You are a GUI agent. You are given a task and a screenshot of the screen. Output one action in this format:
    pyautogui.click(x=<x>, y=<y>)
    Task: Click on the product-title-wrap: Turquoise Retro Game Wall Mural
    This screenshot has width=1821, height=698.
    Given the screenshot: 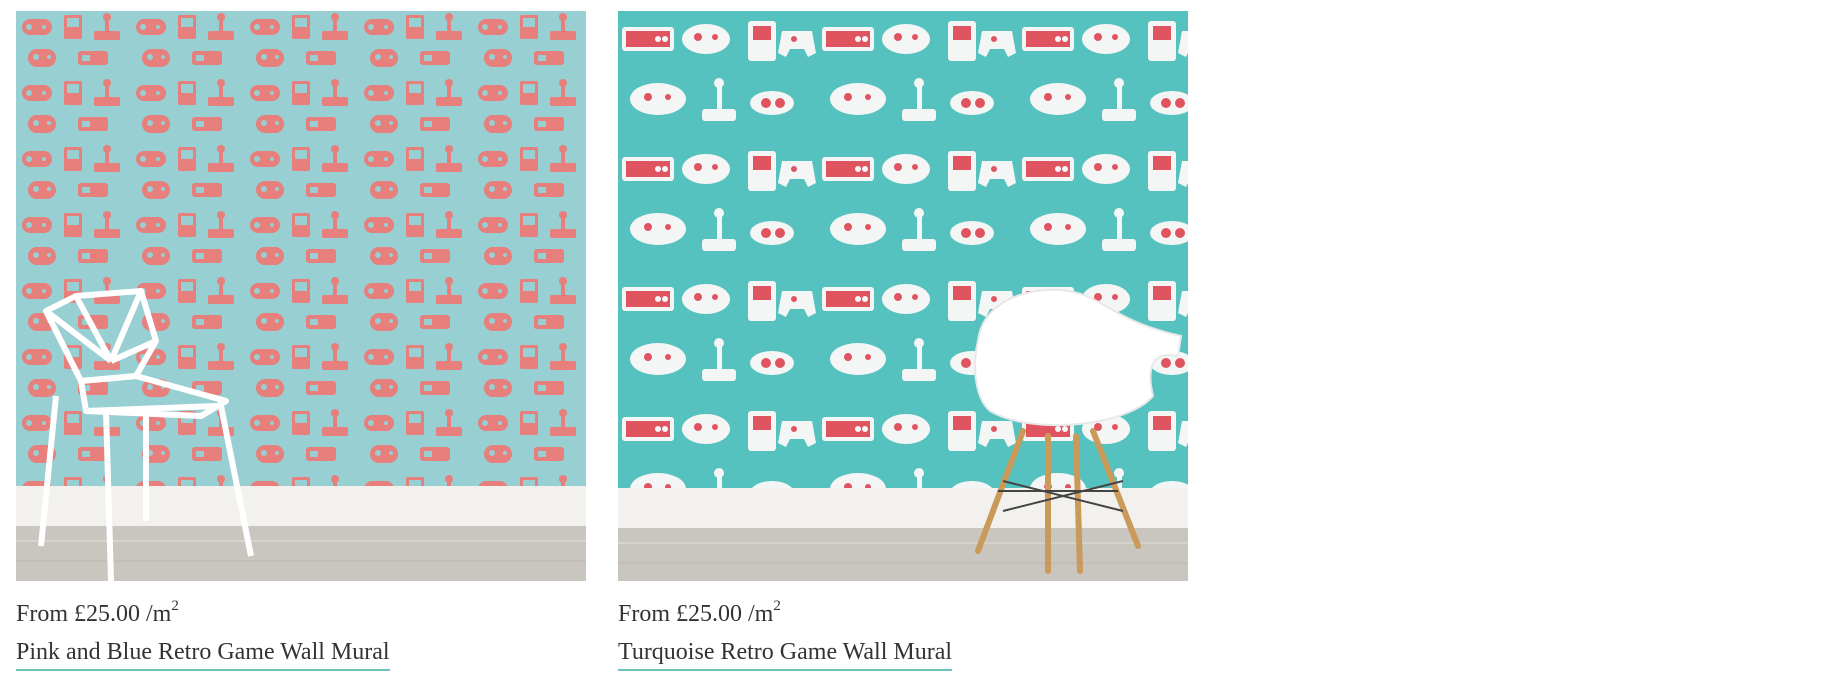 What is the action you would take?
    pyautogui.click(x=903, y=654)
    